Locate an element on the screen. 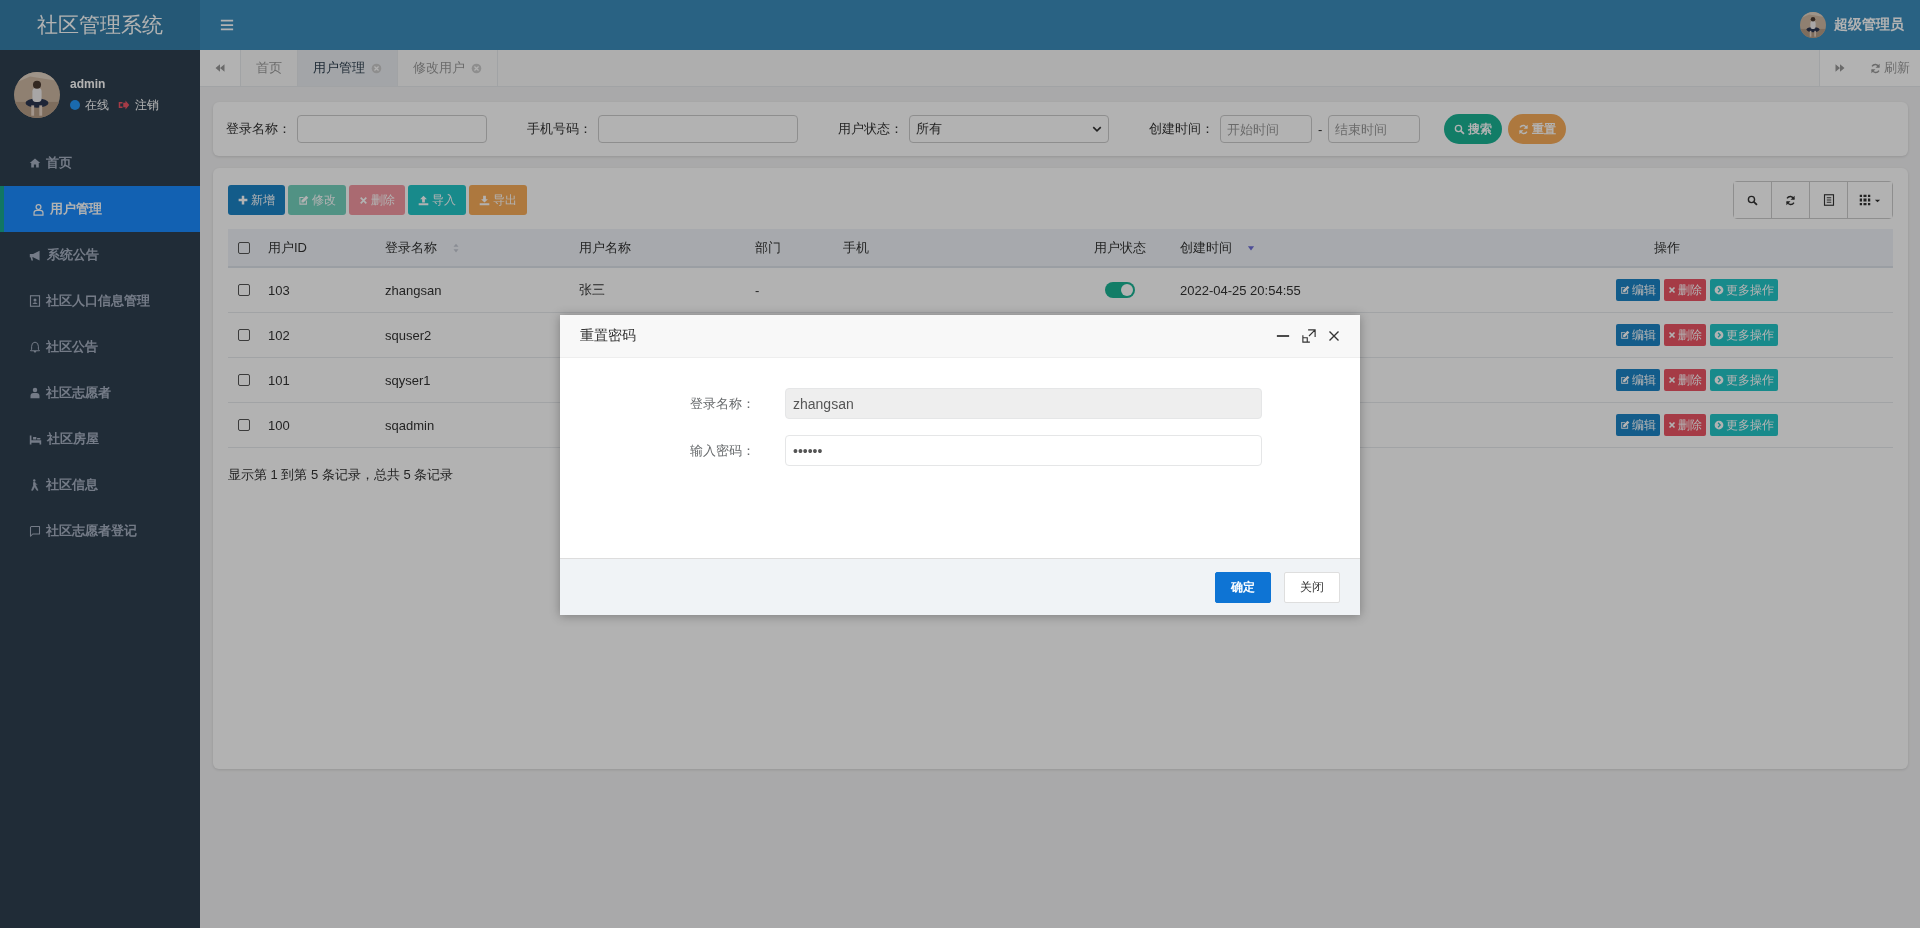  double-right-icon is located at coordinates (1840, 68).